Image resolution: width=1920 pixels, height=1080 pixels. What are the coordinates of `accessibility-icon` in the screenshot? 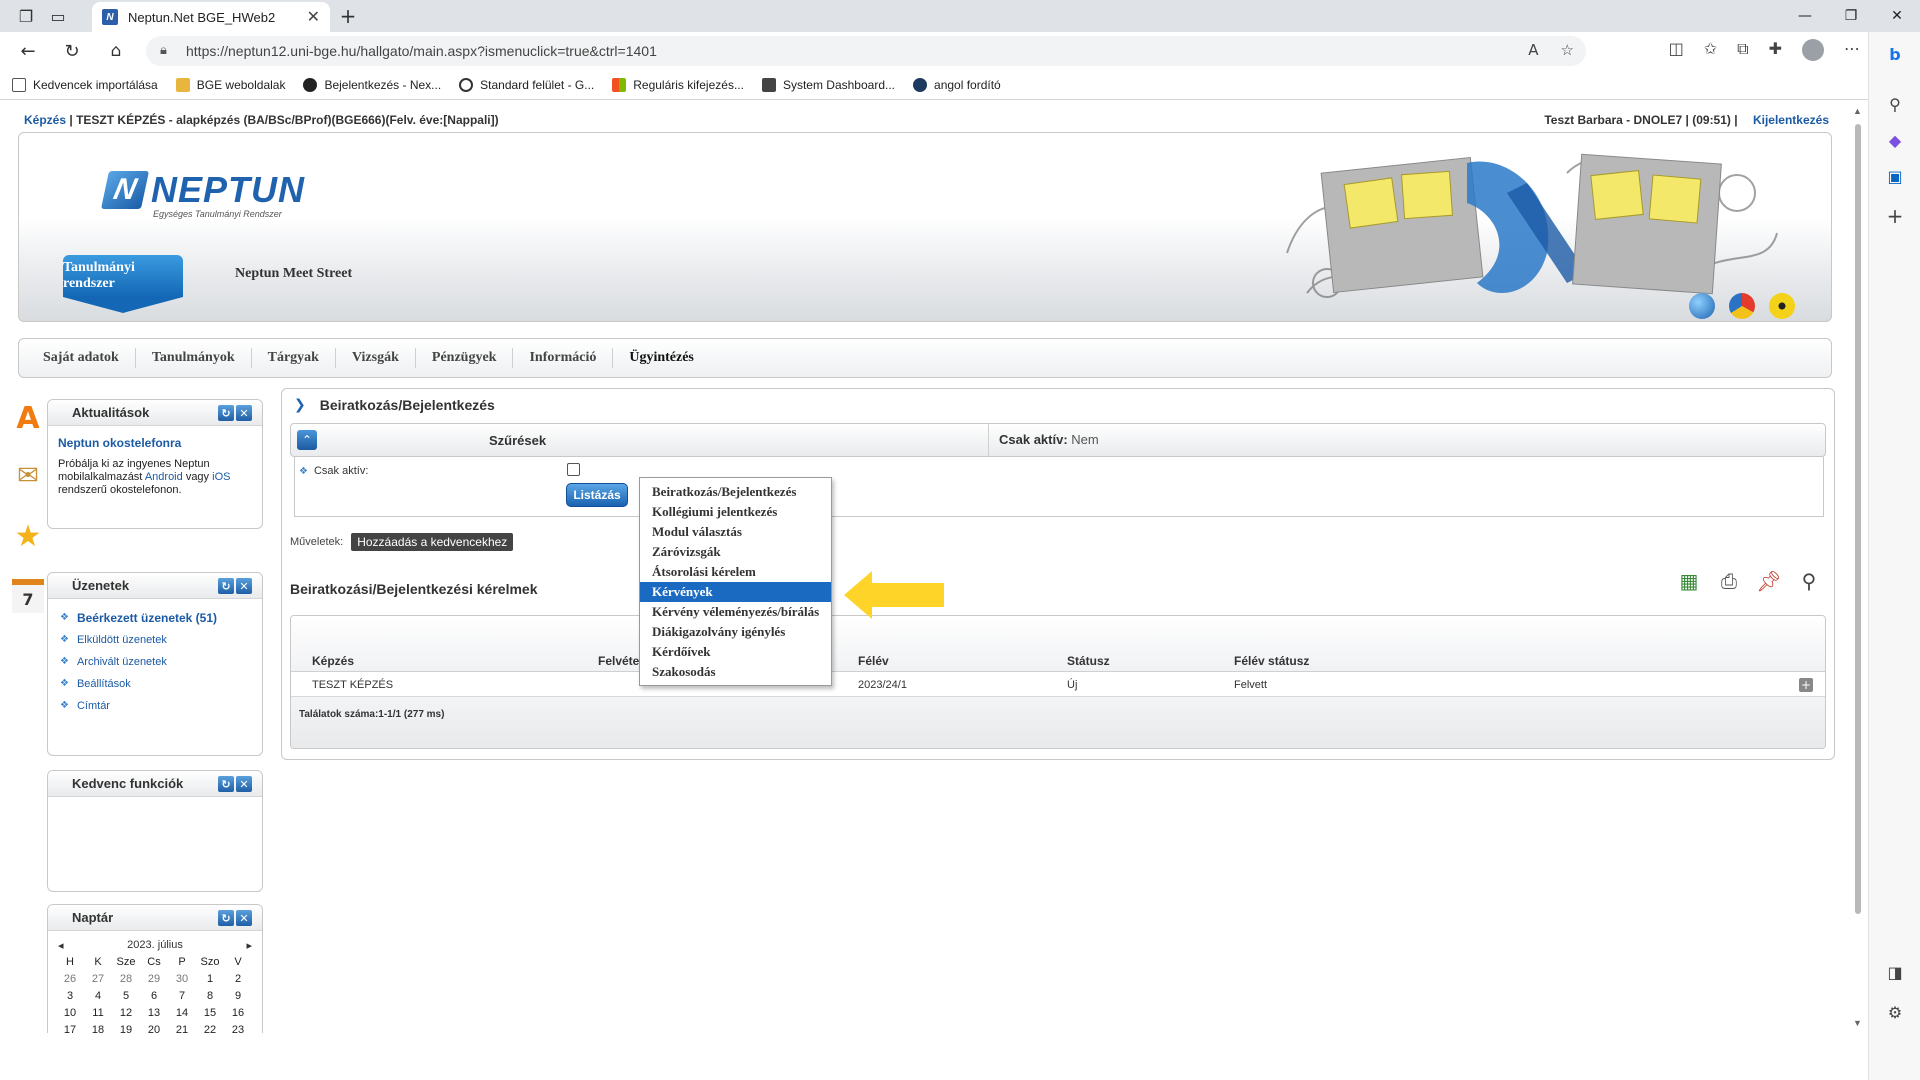 It's located at (1782, 306).